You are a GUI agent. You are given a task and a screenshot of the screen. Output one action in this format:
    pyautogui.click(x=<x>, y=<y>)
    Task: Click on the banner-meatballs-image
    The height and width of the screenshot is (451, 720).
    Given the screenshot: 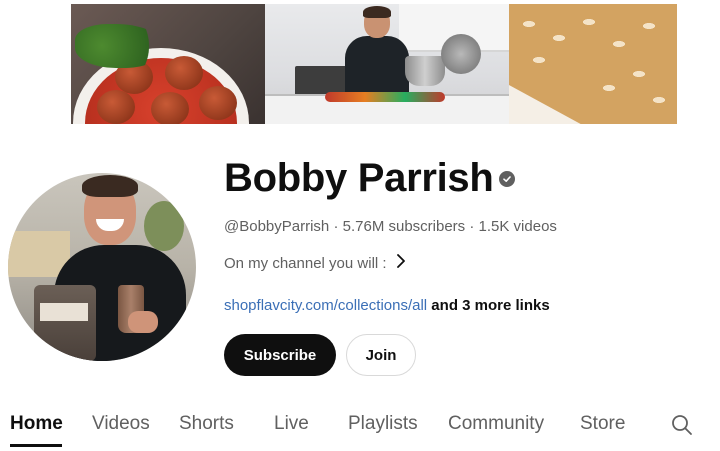 What is the action you would take?
    pyautogui.click(x=168, y=64)
    